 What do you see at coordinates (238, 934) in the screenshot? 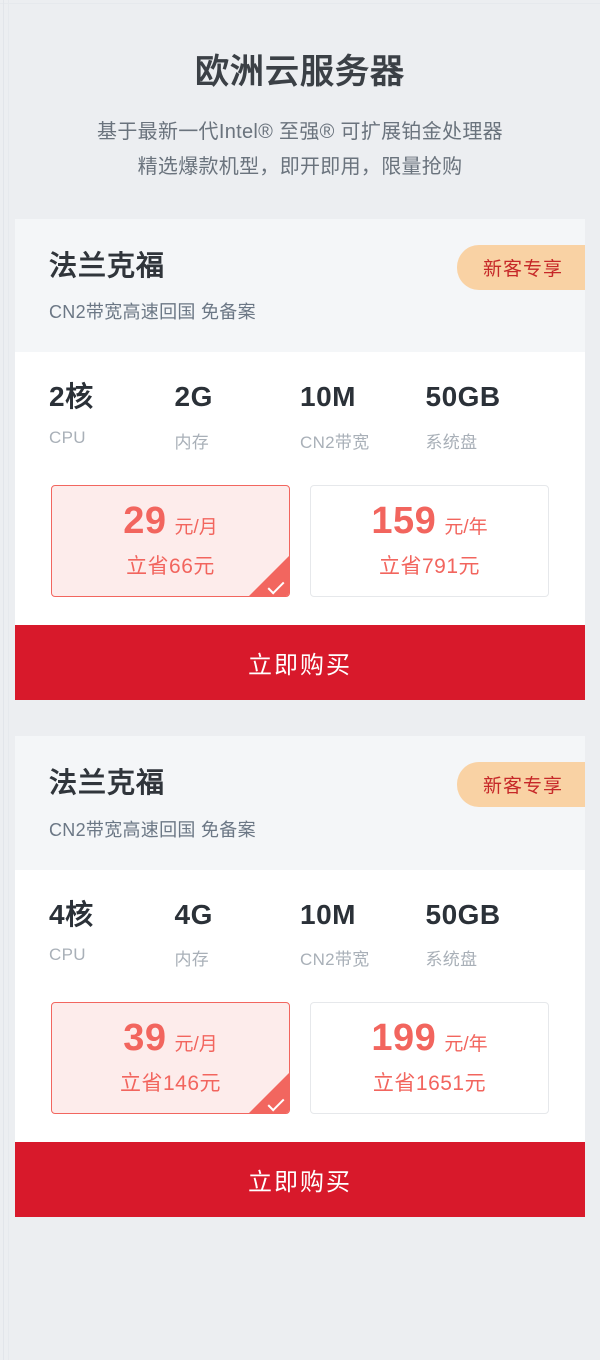
I see `spec-item-memory: 4G 内存` at bounding box center [238, 934].